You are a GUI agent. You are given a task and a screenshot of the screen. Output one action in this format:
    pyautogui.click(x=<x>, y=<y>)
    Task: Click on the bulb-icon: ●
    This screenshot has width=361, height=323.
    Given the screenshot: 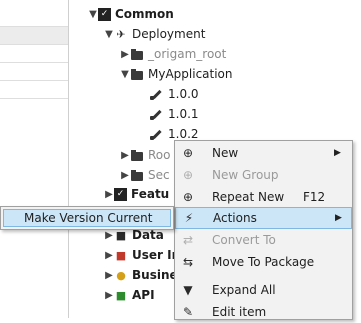 What is the action you would take?
    pyautogui.click(x=121, y=275)
    